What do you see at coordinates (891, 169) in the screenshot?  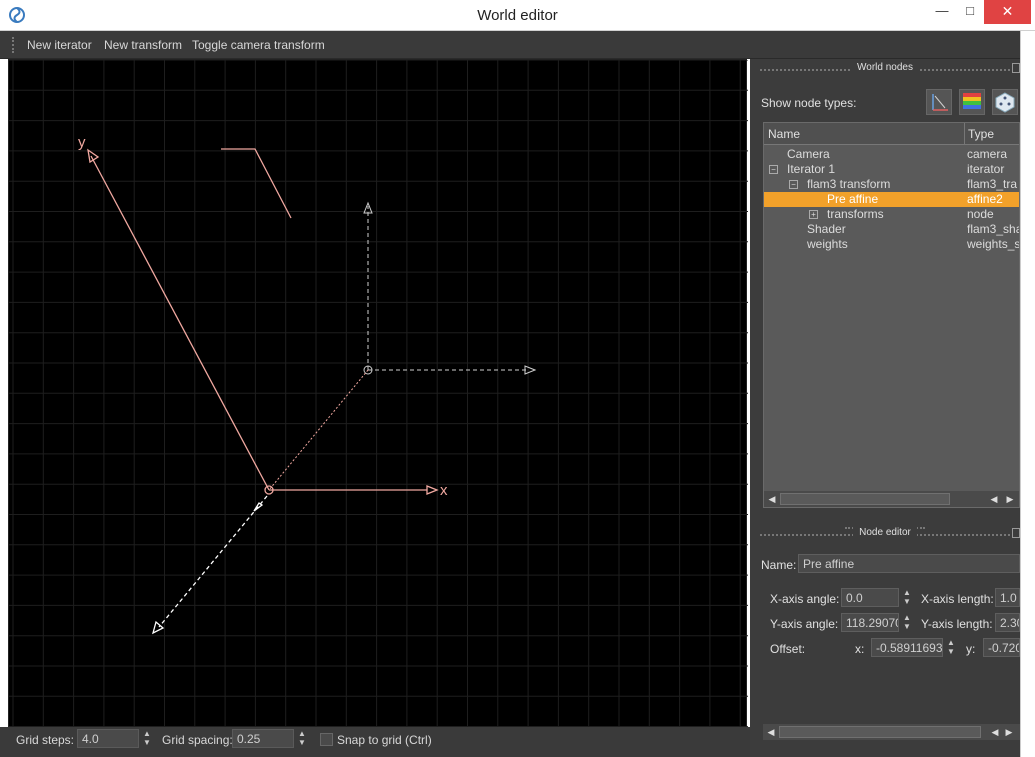 I see `tree-row-iterator: − Iterator 1 iterator` at bounding box center [891, 169].